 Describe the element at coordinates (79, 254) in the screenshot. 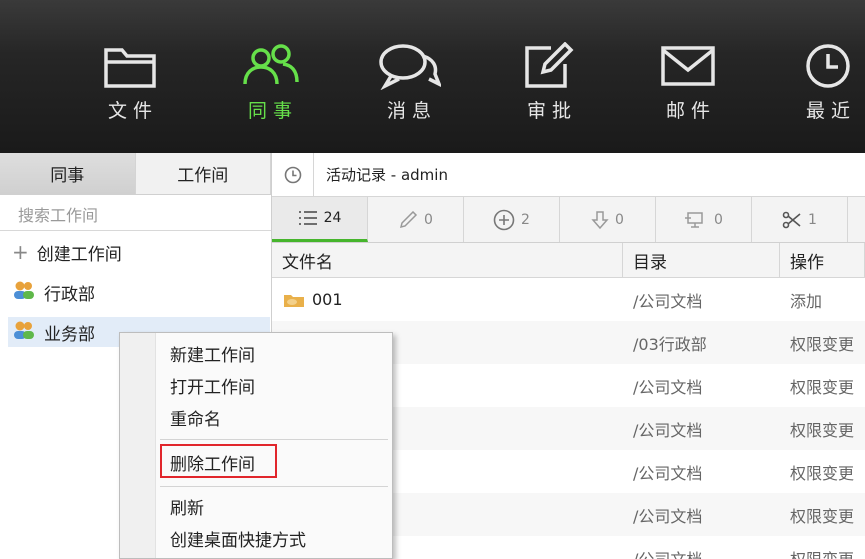

I see `create-workspace-label: 创建工作间` at that location.